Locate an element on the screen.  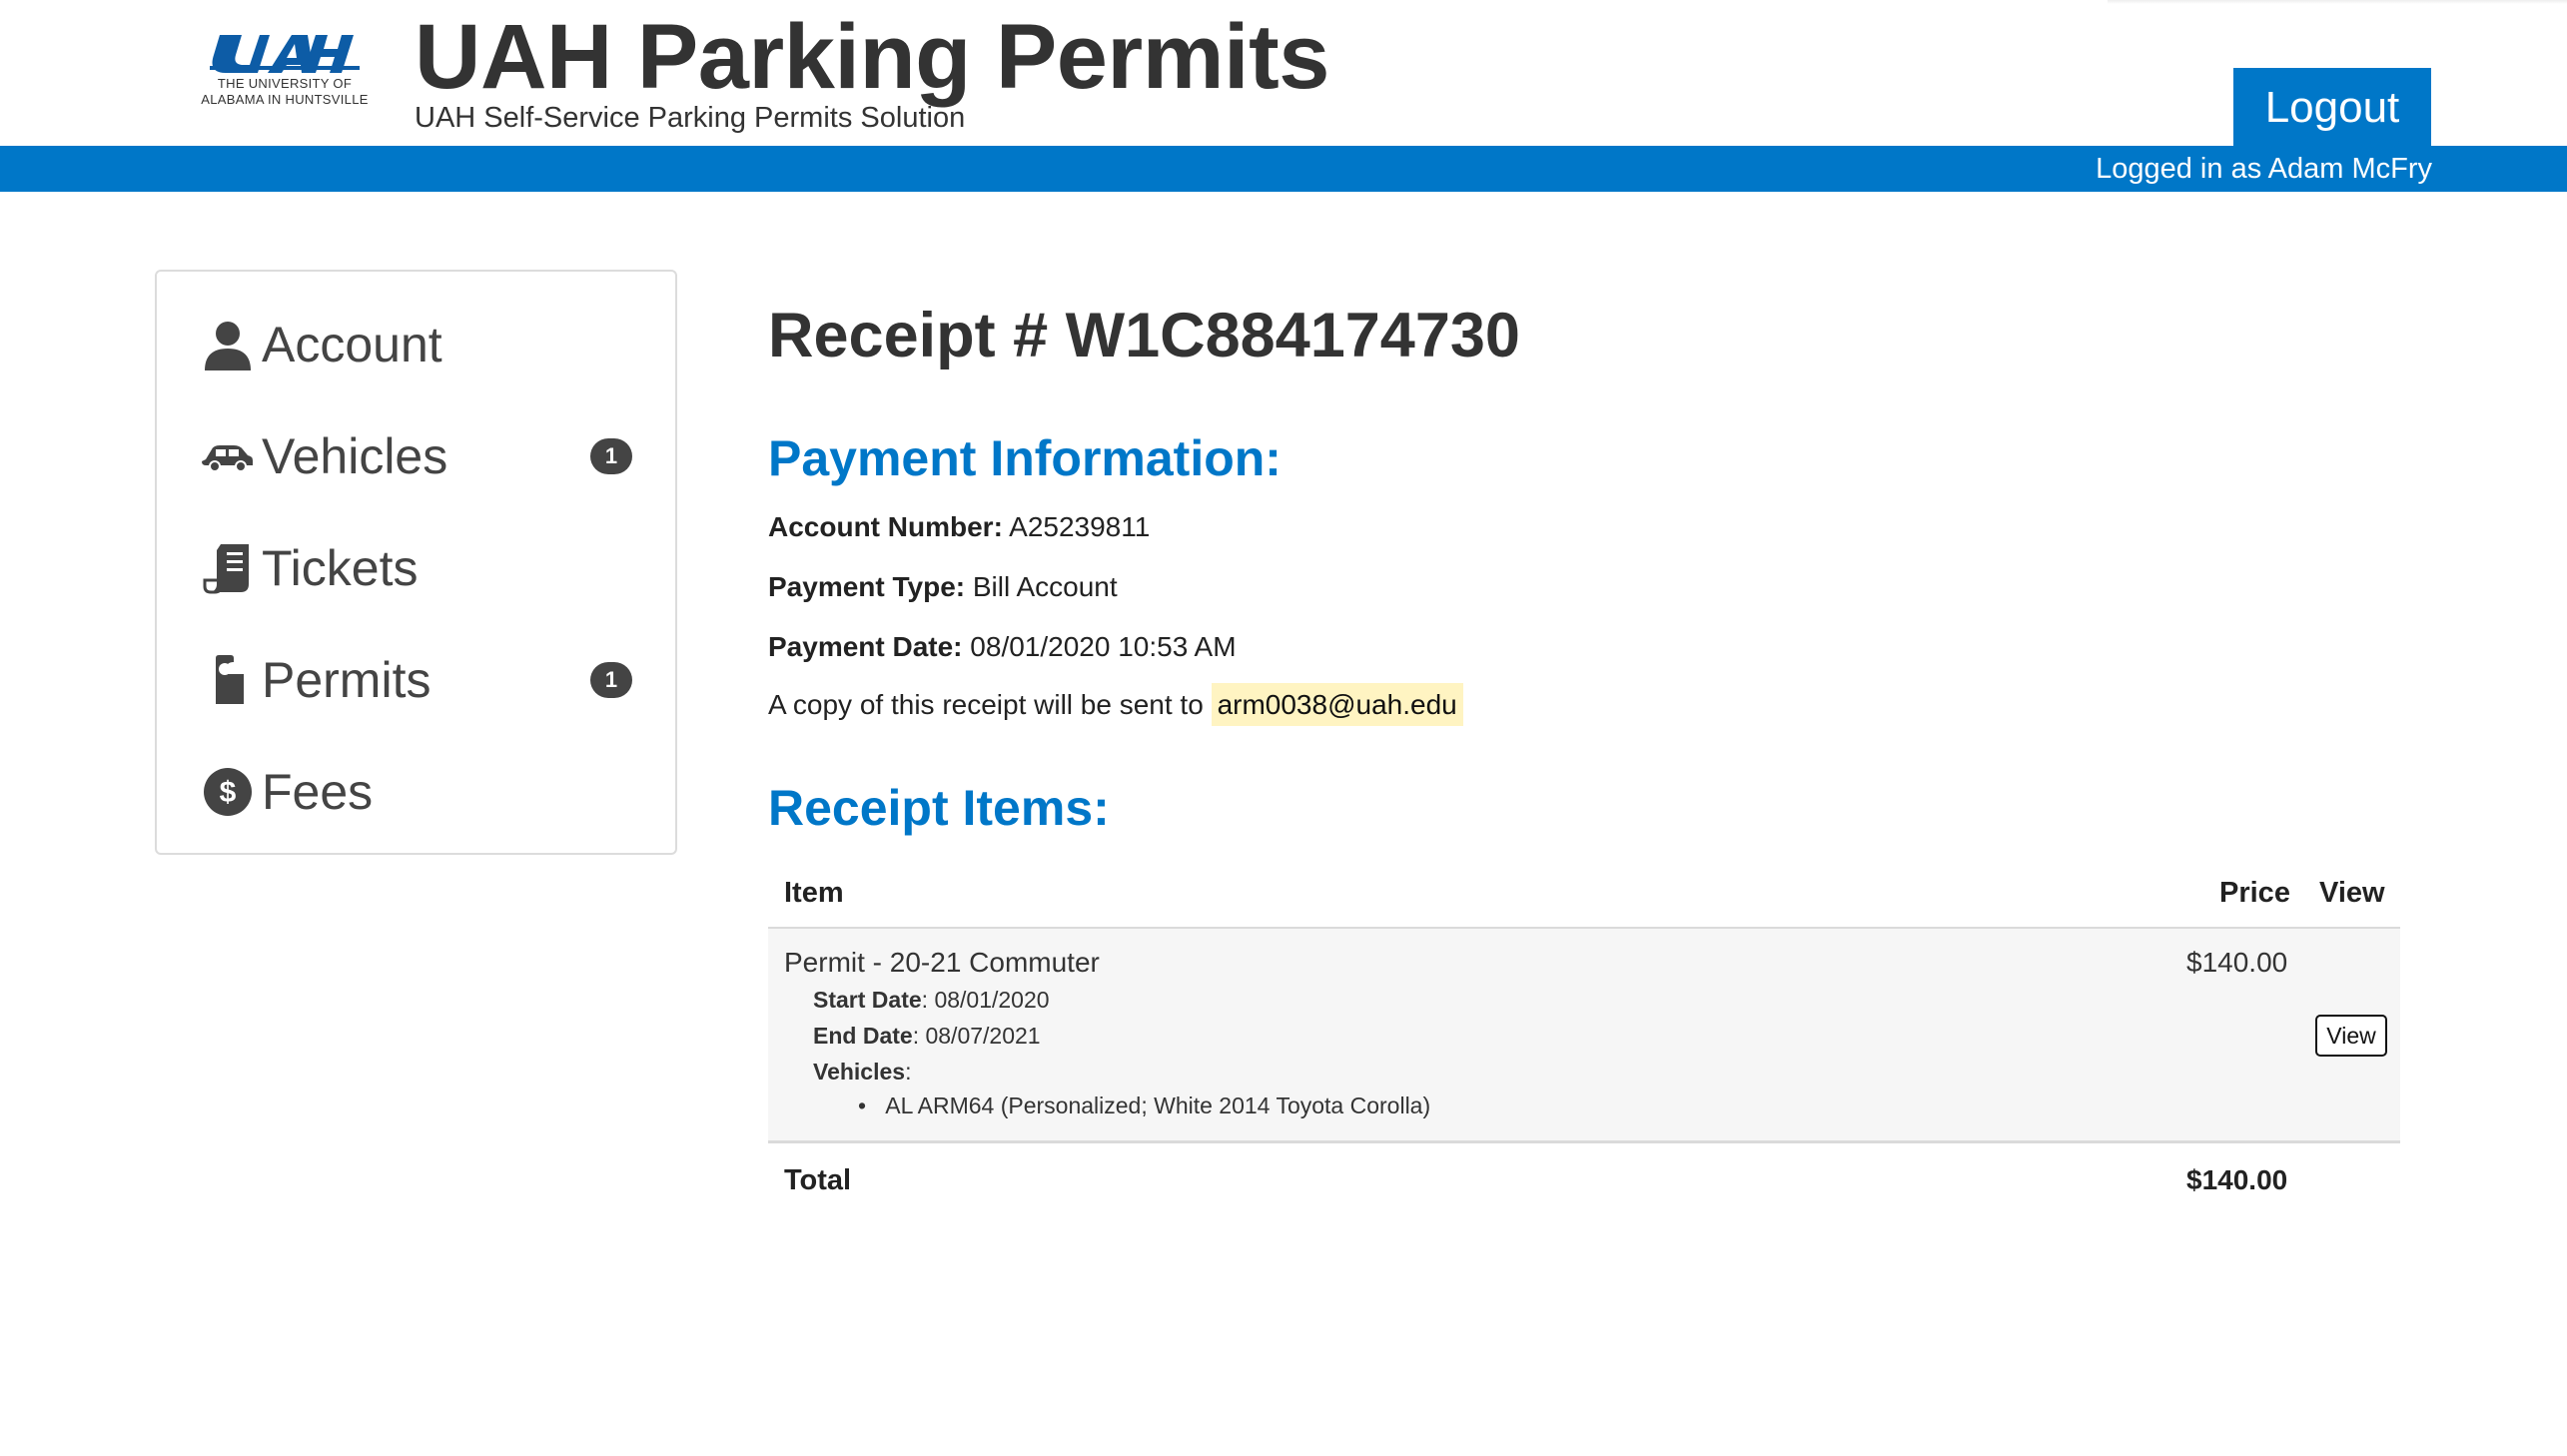
payment-date-line: Payment Date: 08/01/2020 10:53 AM is located at coordinates (1002, 647).